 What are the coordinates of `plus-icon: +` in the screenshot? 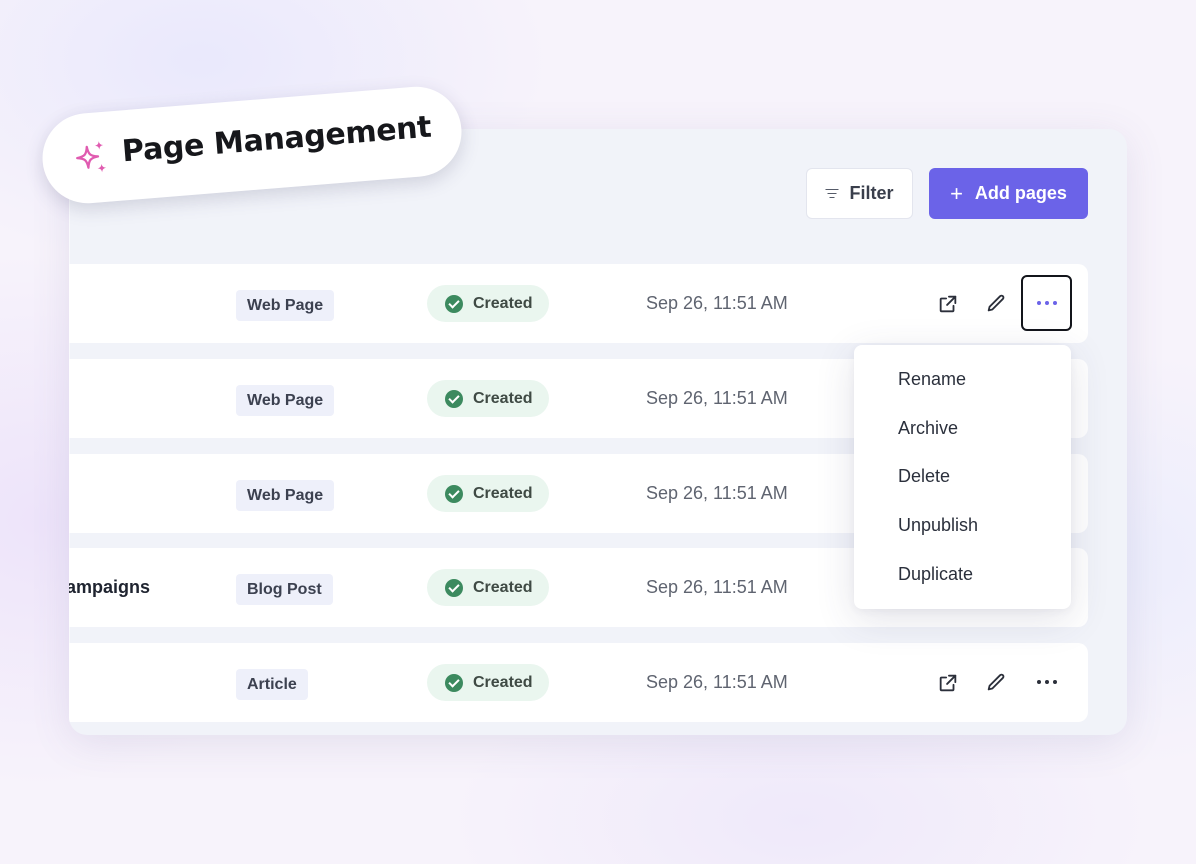 It's located at (956, 193).